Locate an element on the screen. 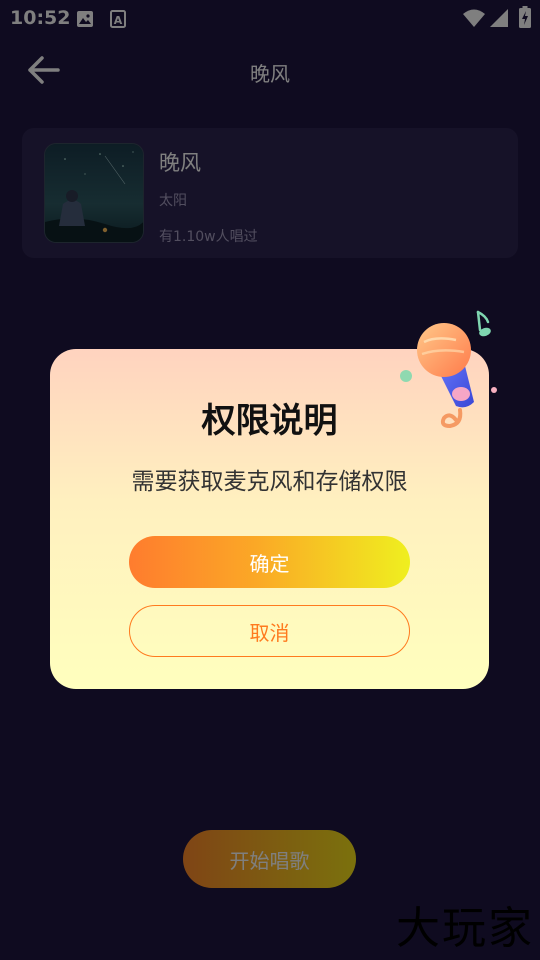 The height and width of the screenshot is (960, 540). watermark: 大玩家 is located at coordinates (465, 928).